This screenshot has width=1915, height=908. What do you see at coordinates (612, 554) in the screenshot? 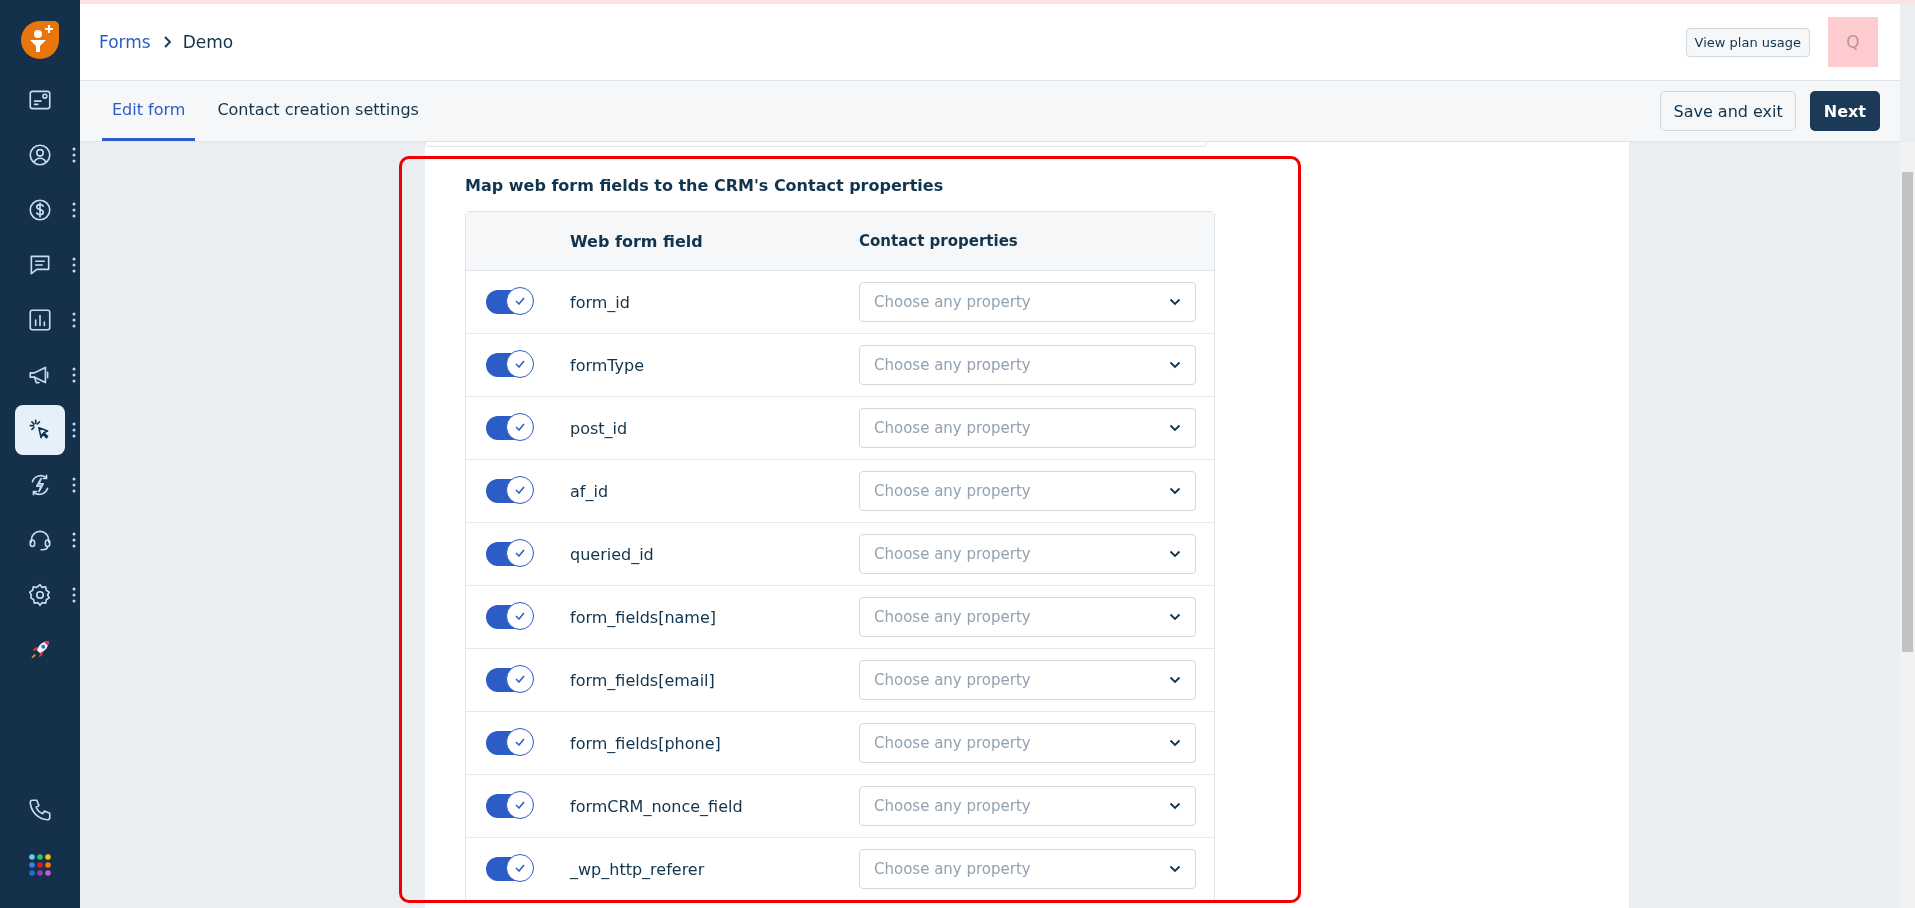
I see `field-name: queried_id` at bounding box center [612, 554].